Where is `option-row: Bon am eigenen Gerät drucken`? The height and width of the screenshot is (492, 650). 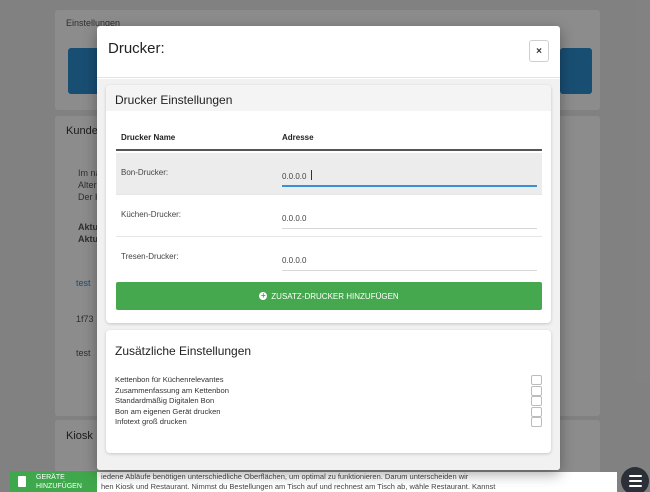 option-row: Bon am eigenen Gerät drucken is located at coordinates (329, 412).